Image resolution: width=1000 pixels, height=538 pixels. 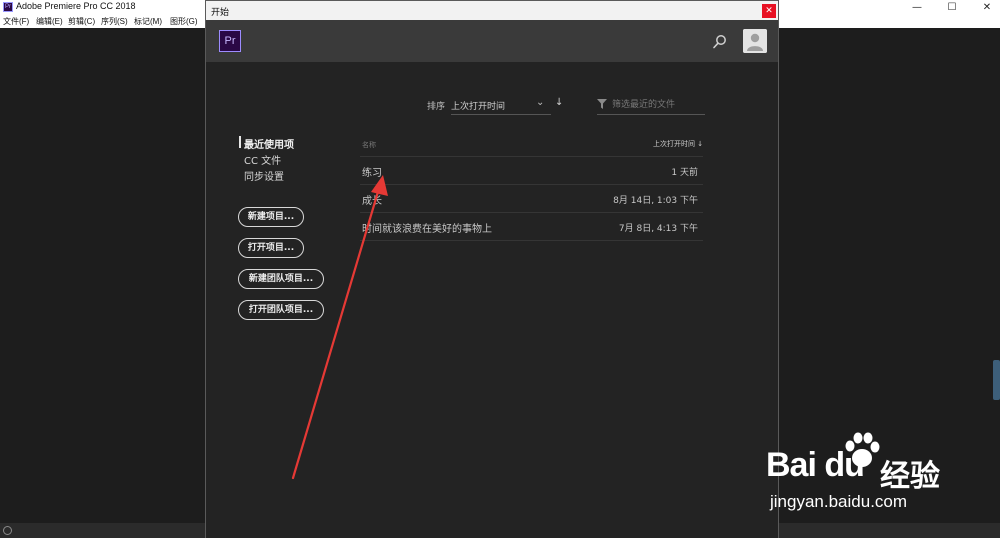 I want to click on filter-field, so click(x=651, y=105).